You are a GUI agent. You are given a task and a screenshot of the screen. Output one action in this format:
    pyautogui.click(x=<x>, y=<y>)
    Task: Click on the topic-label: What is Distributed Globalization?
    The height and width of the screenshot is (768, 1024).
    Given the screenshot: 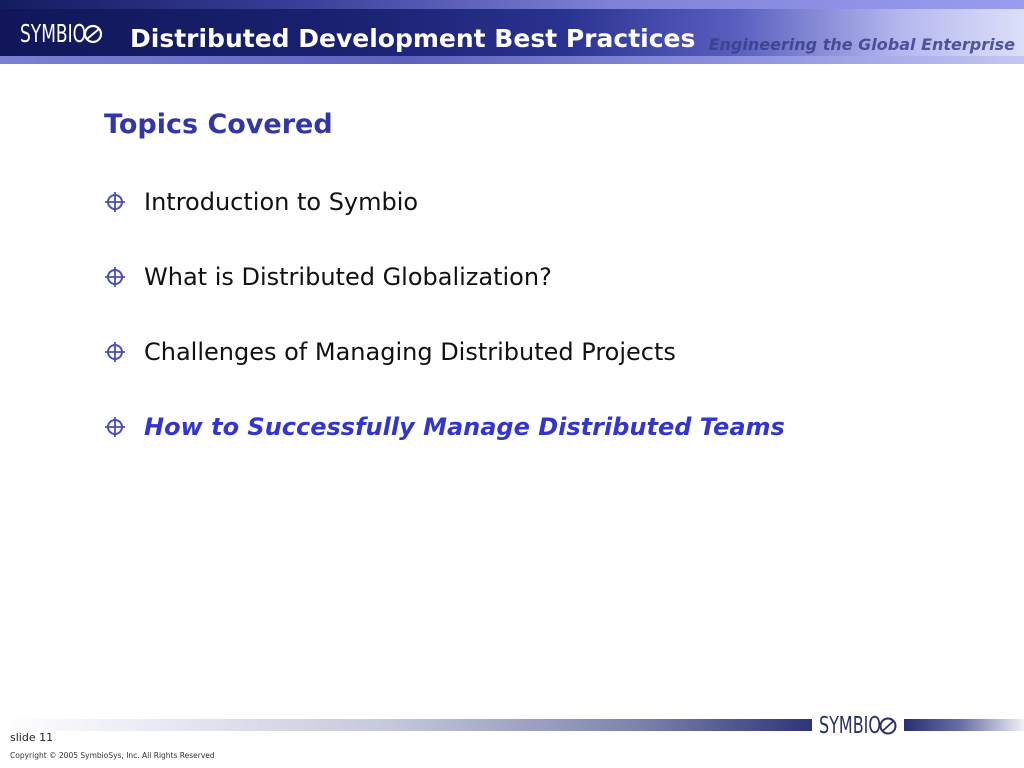 What is the action you would take?
    pyautogui.click(x=348, y=277)
    